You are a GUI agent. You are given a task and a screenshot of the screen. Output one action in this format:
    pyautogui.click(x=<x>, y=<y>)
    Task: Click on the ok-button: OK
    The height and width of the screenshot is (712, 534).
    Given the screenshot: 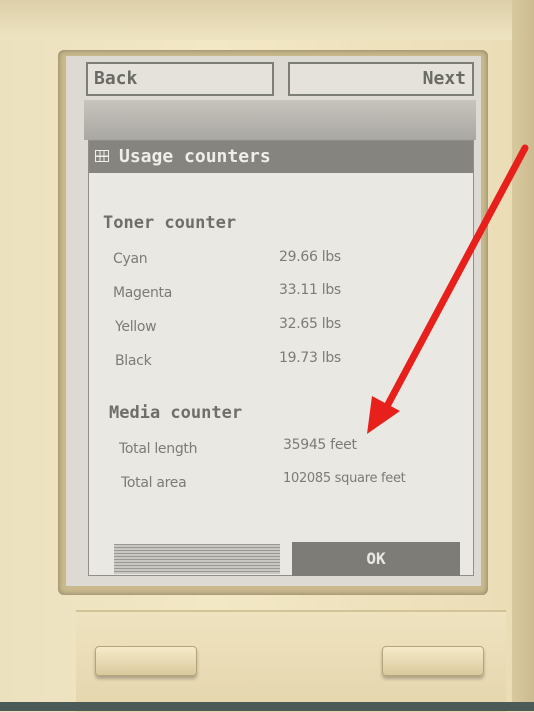 What is the action you would take?
    pyautogui.click(x=376, y=559)
    